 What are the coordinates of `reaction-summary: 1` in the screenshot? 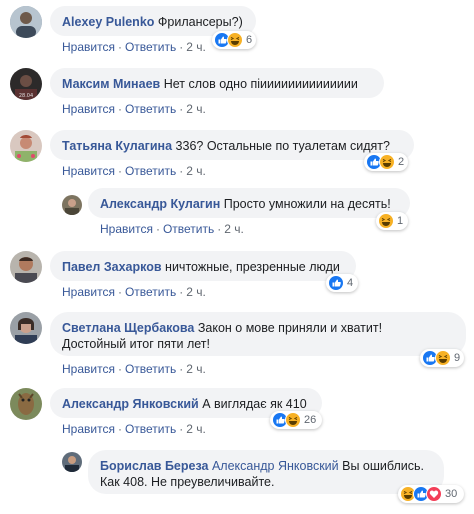 It's located at (392, 221).